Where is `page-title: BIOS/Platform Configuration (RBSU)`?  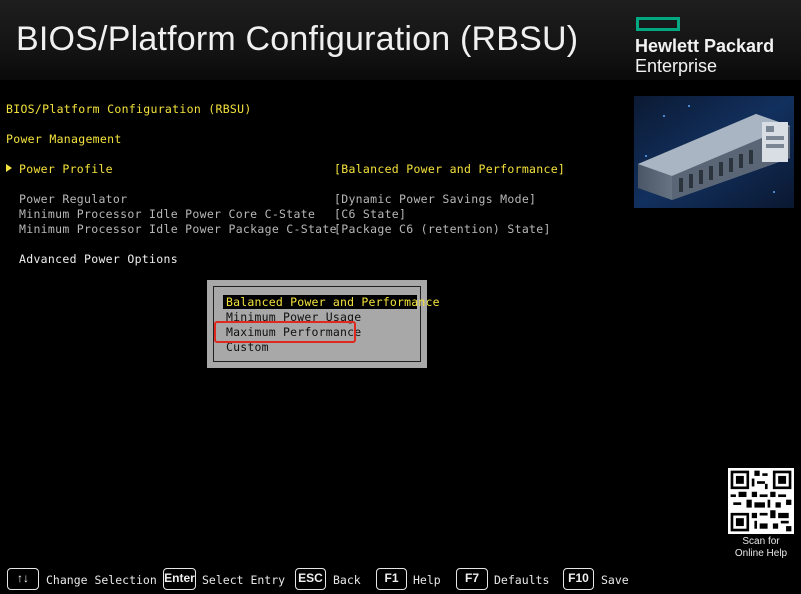
page-title: BIOS/Platform Configuration (RBSU) is located at coordinates (297, 39).